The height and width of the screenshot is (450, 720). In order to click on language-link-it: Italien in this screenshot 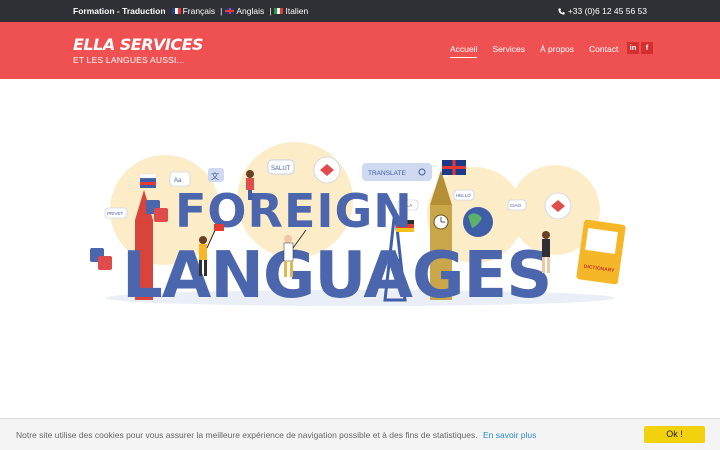, I will do `click(296, 11)`.